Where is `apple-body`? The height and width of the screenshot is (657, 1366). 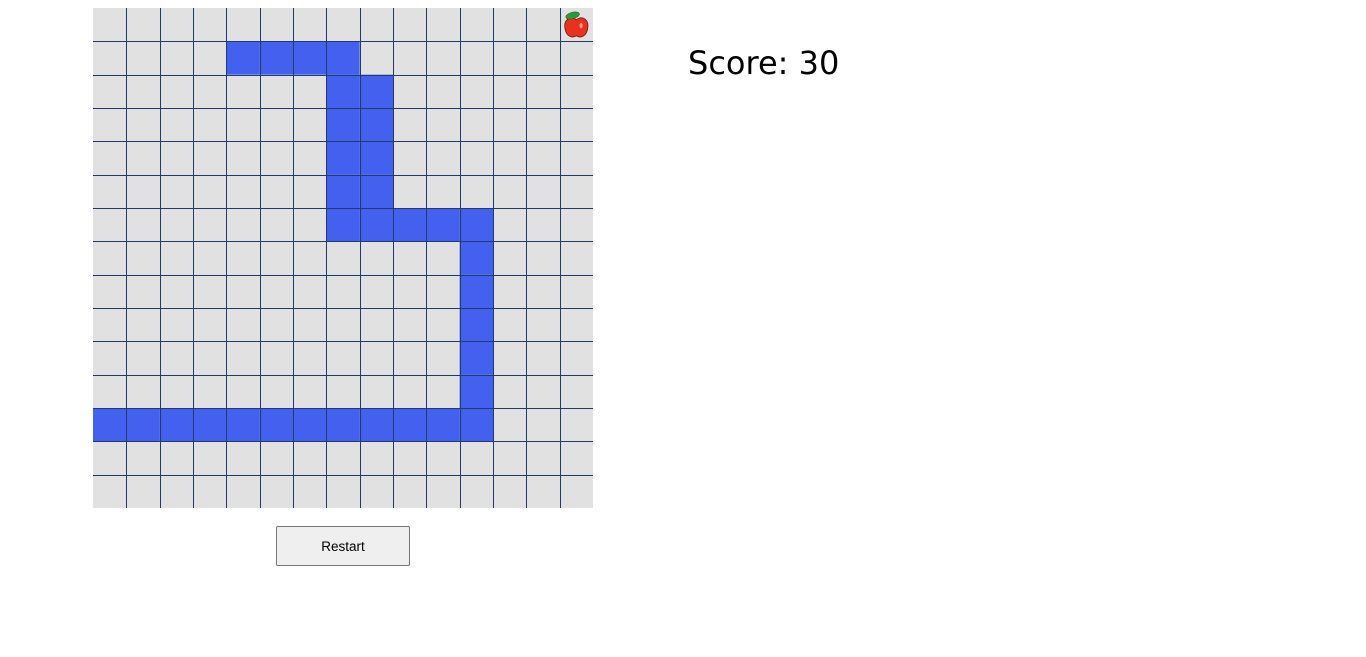
apple-body is located at coordinates (576, 27).